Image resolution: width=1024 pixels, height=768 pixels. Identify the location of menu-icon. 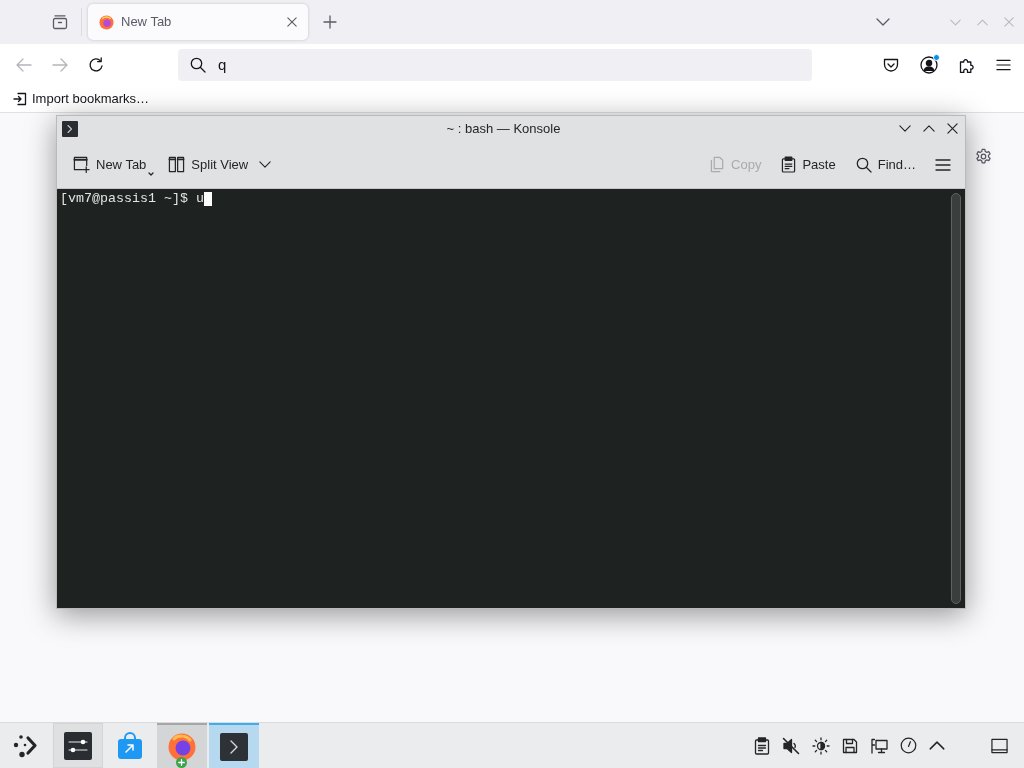
(1003, 65).